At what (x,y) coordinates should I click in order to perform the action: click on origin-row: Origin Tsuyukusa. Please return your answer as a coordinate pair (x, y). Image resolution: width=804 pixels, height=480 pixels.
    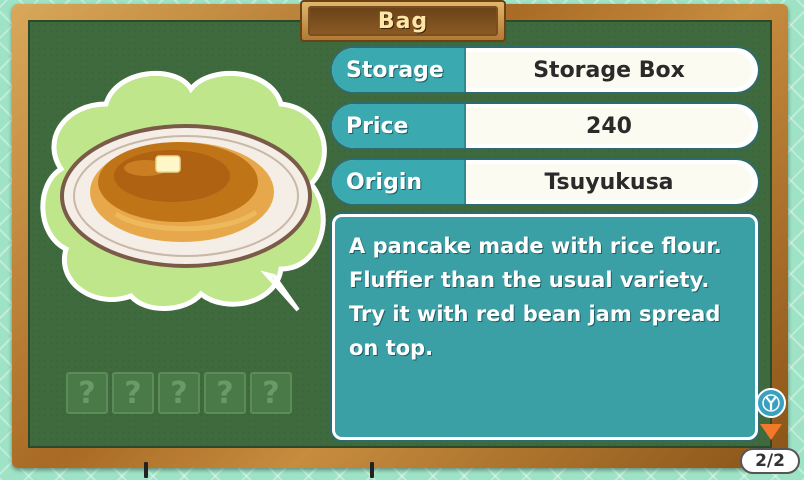
    Looking at the image, I should click on (545, 182).